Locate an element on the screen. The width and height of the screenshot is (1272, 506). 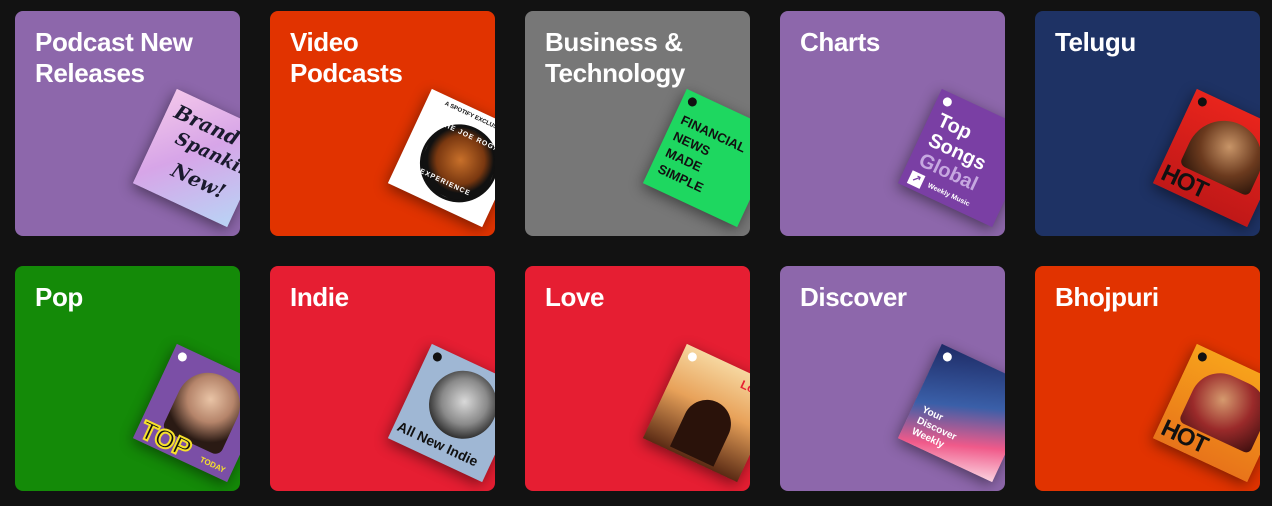
category-cover-art: All New Indie is located at coordinates (441, 413).